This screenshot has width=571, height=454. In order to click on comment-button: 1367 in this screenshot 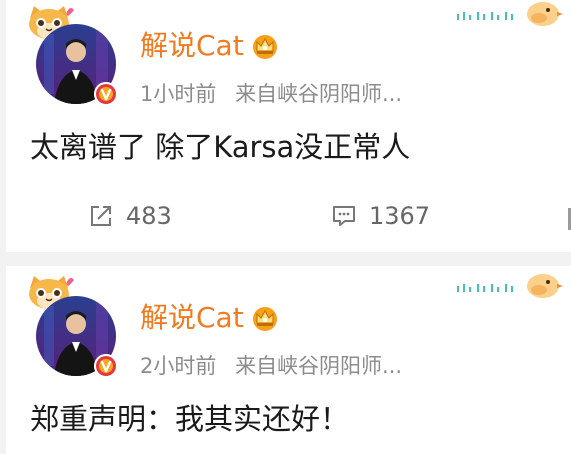, I will do `click(380, 216)`.